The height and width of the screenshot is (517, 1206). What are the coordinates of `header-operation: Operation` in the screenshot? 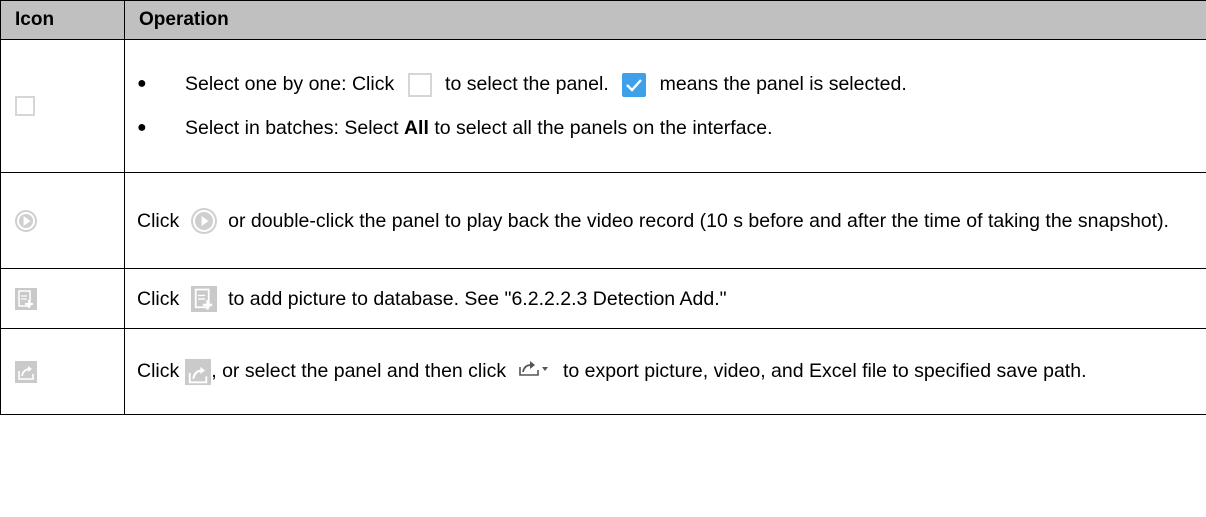 It's located at (665, 20).